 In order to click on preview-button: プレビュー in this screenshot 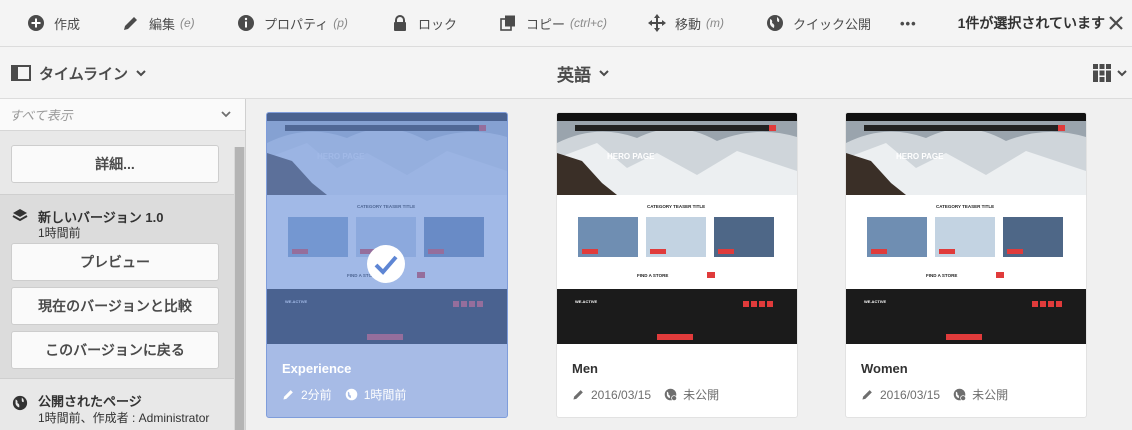, I will do `click(115, 262)`.